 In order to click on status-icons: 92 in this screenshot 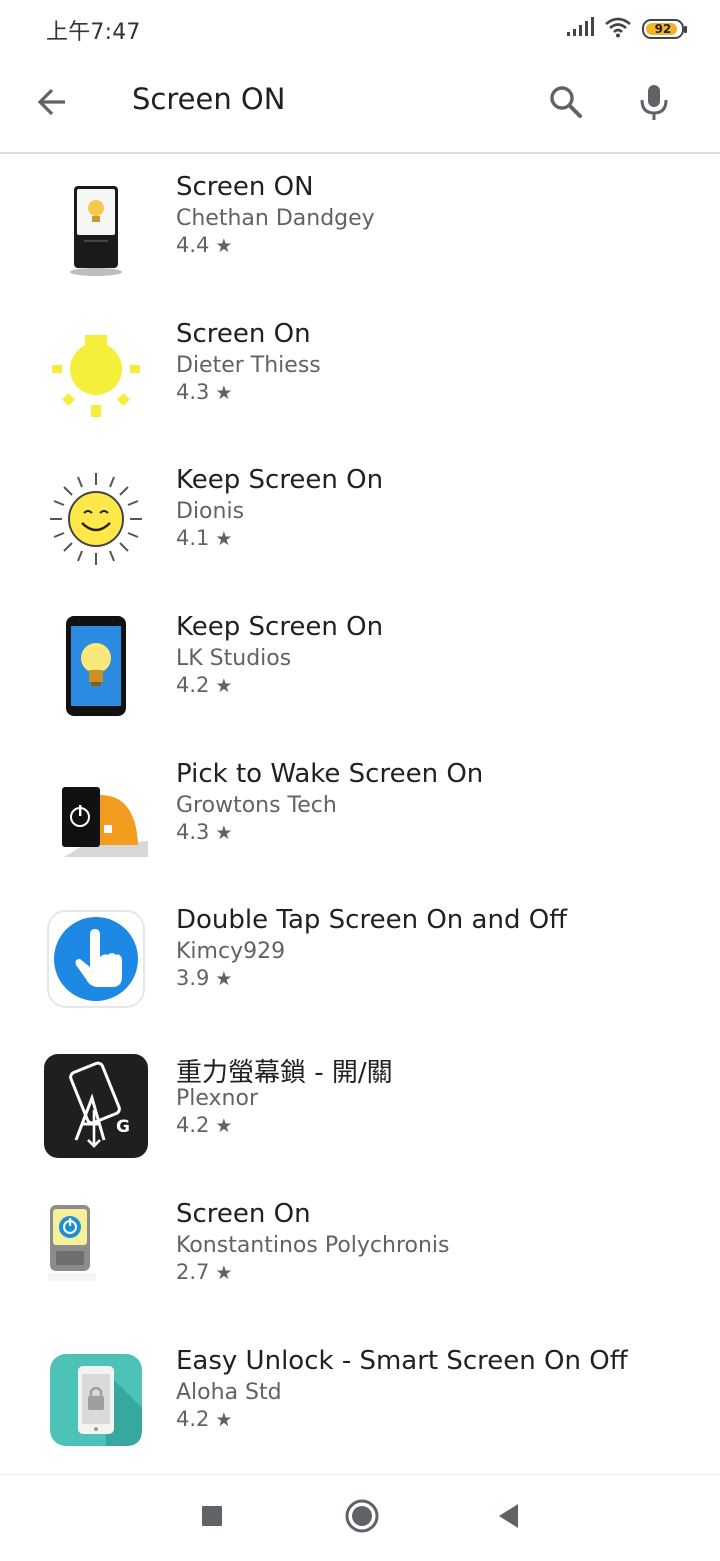, I will do `click(626, 29)`.